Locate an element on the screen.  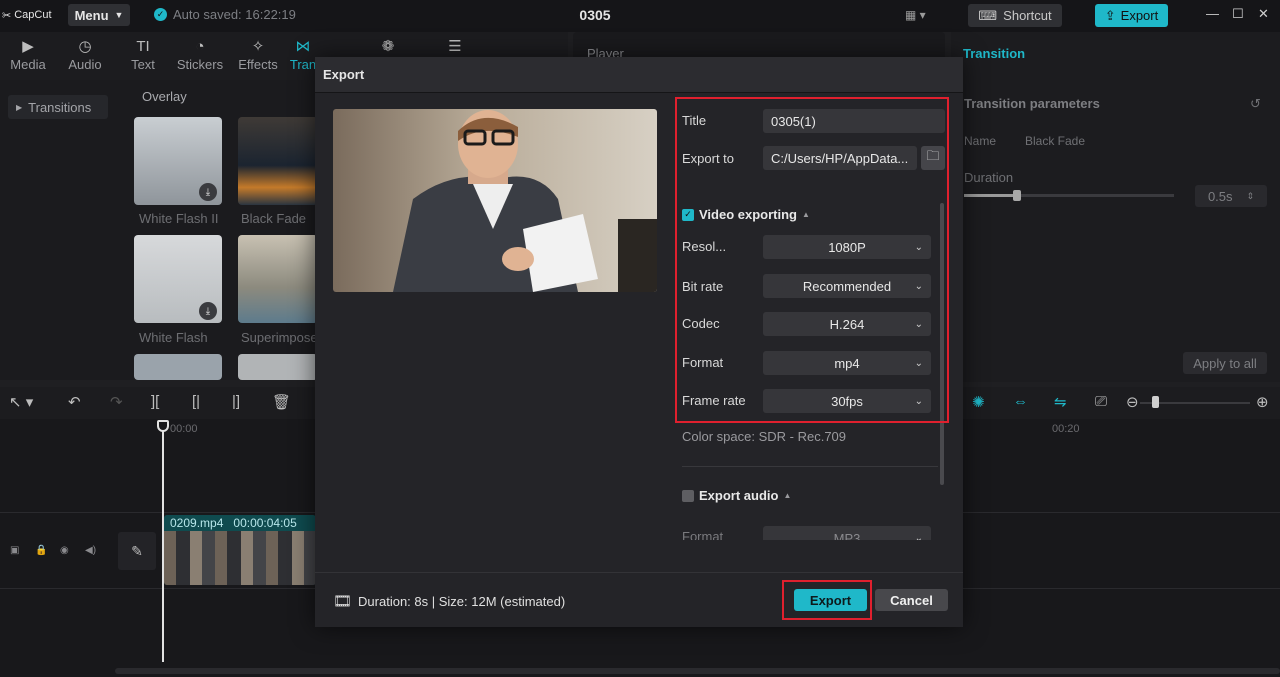
upload-icon: ⇪ is located at coordinates (1110, 15).